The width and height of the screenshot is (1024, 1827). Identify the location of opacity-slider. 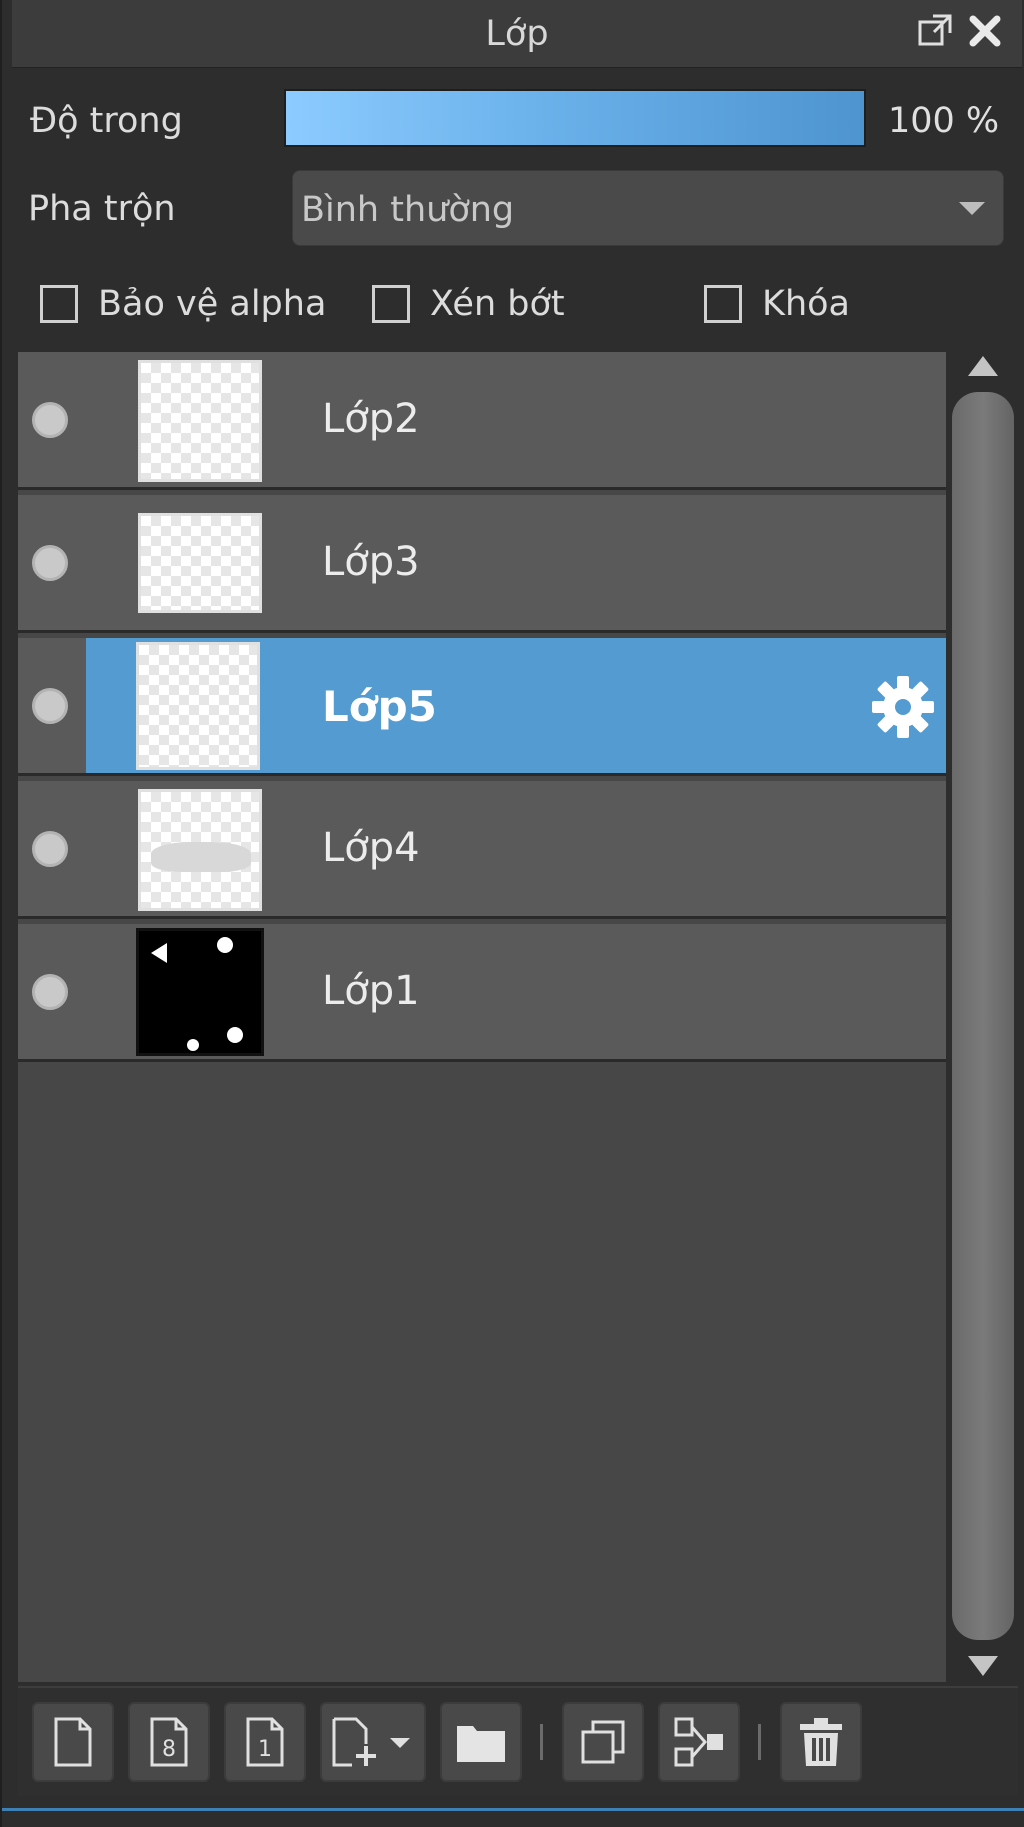
(575, 118).